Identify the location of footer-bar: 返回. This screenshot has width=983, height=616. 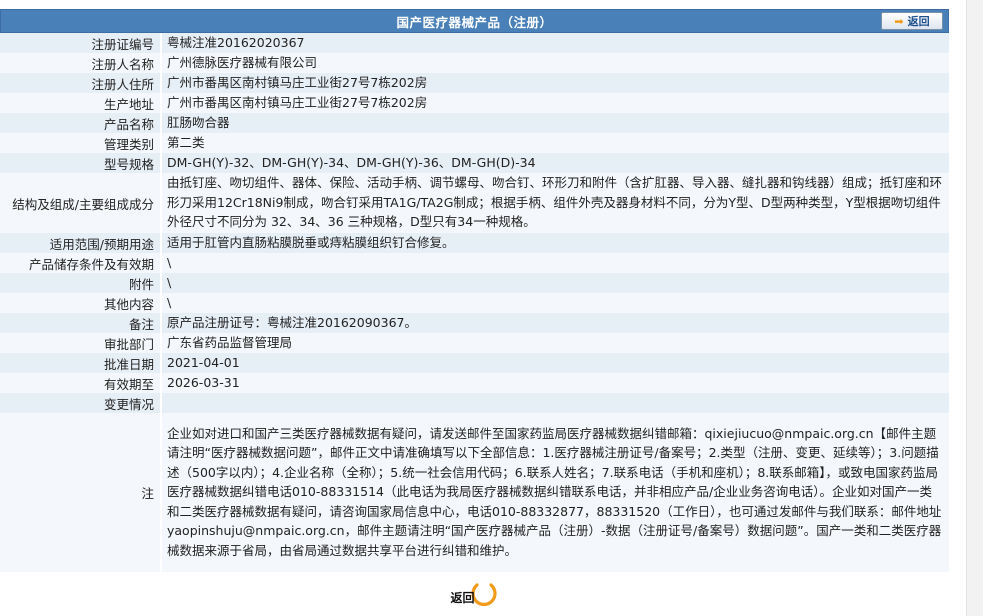
(474, 595).